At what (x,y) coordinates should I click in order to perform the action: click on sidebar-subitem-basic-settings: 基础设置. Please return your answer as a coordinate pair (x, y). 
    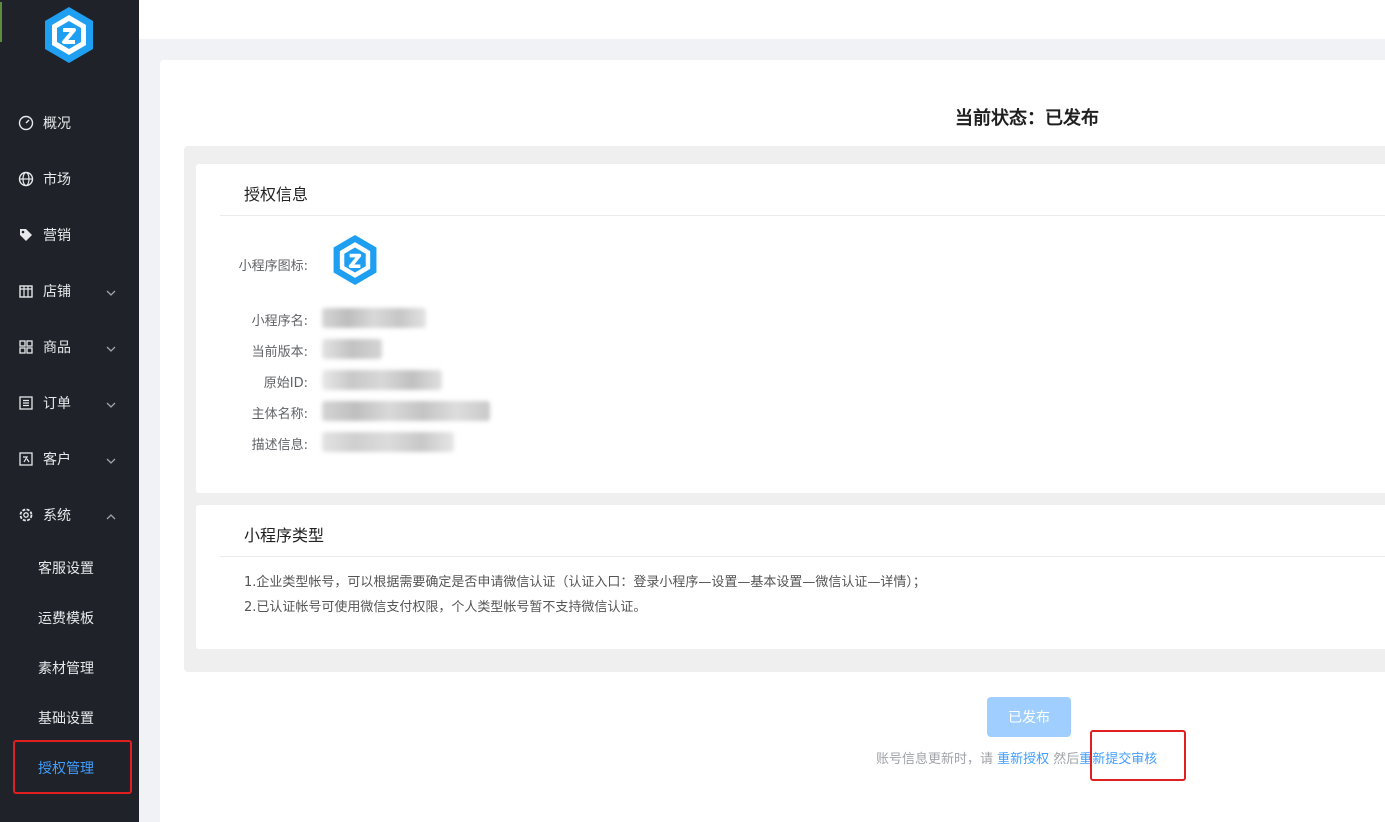
    Looking at the image, I should click on (69, 718).